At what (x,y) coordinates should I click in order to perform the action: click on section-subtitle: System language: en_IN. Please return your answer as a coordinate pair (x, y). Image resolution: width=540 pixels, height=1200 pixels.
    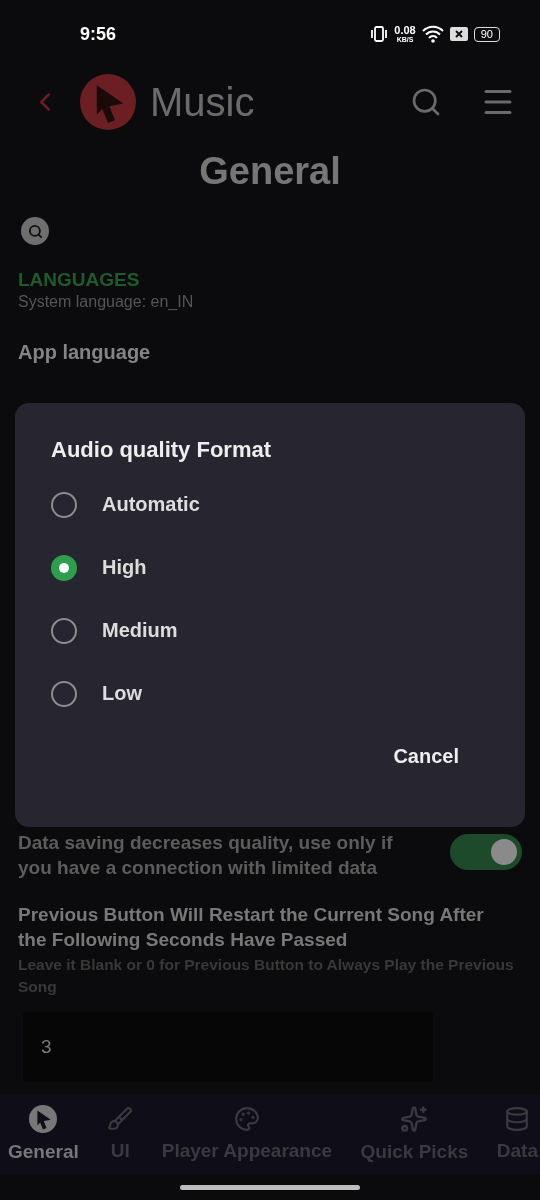
    Looking at the image, I should click on (106, 302).